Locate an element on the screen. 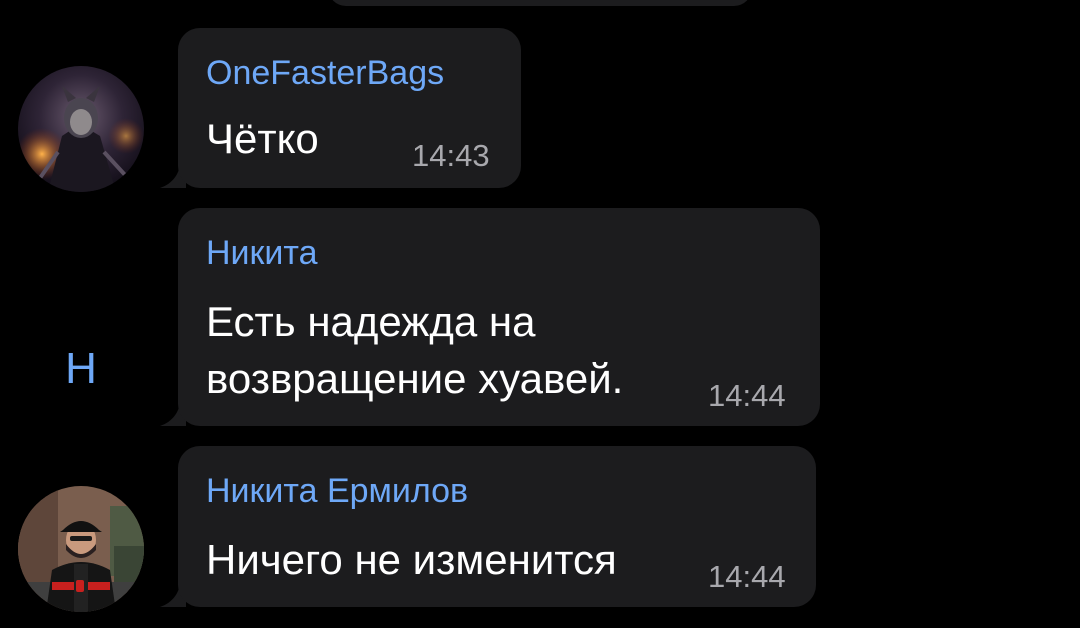 The image size is (1080, 628). message-text: Чётко is located at coordinates (262, 138).